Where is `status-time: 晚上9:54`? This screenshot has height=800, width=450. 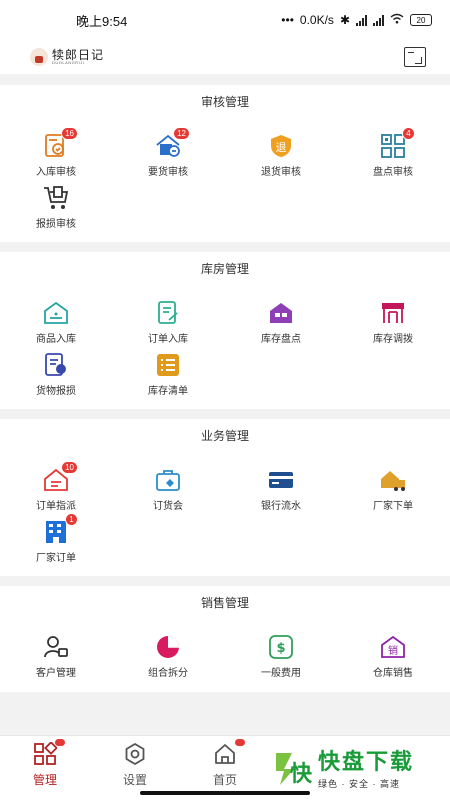 status-time: 晚上9:54 is located at coordinates (102, 21).